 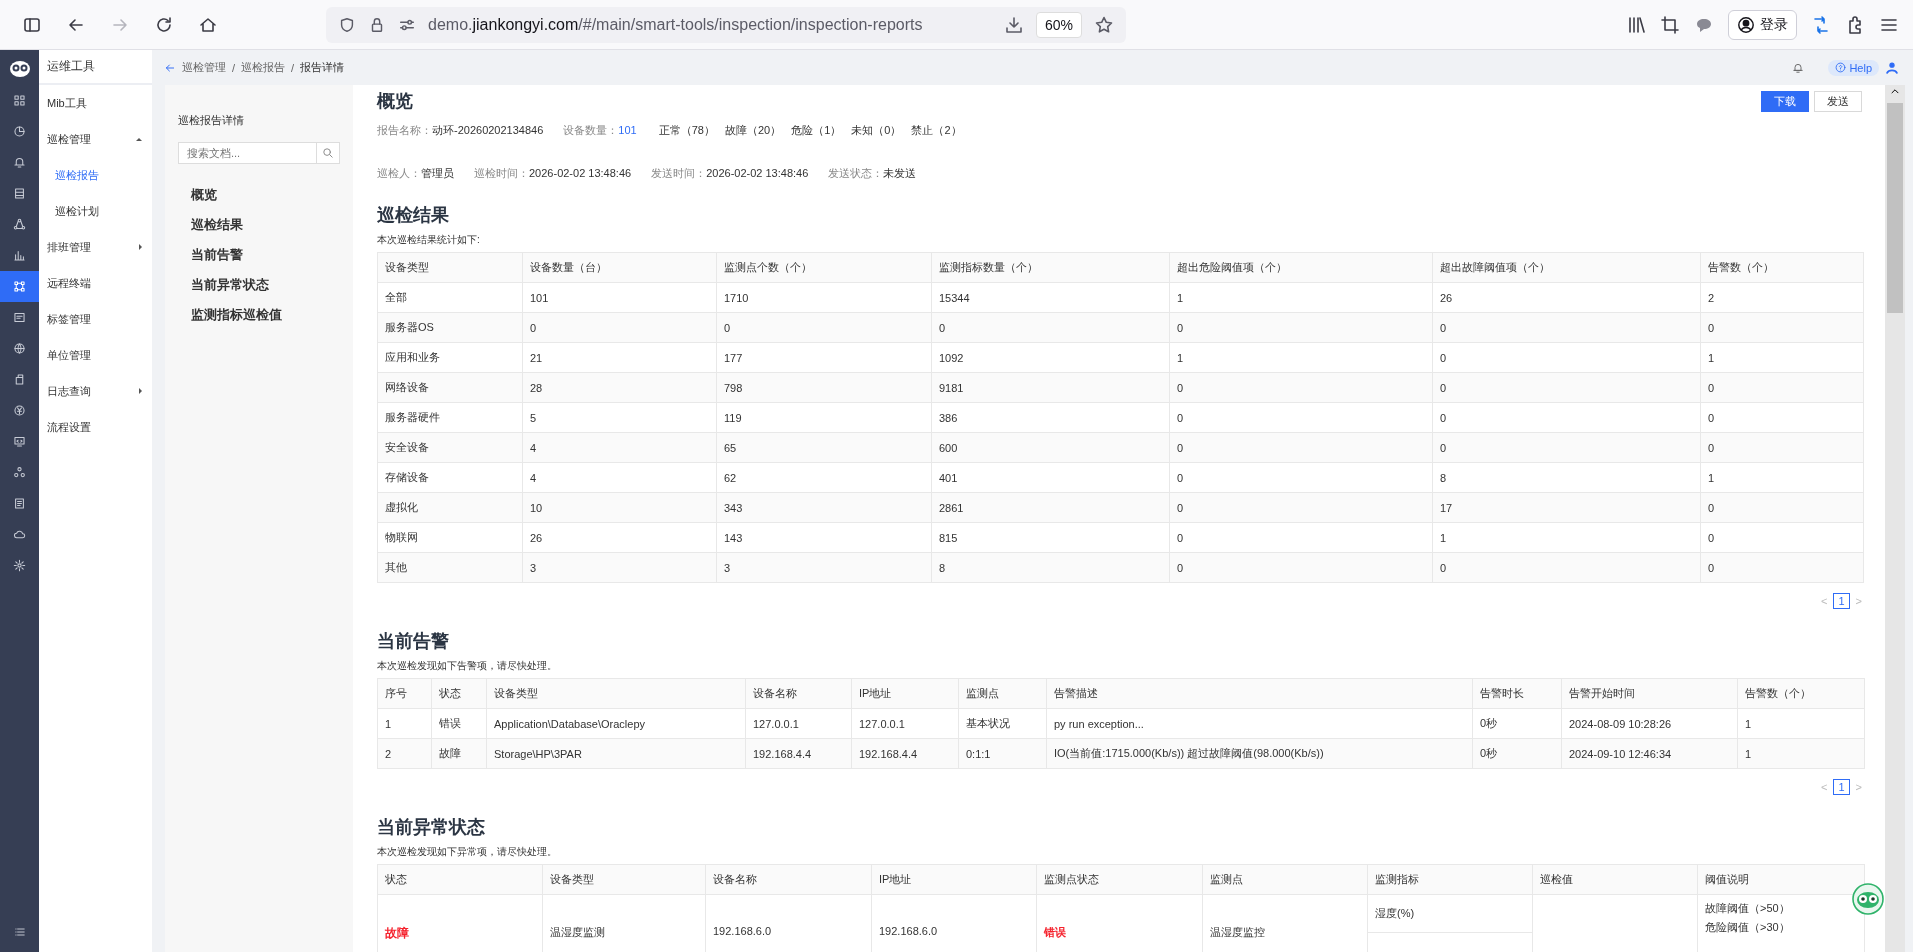 I want to click on globe-icon, so click(x=19, y=348).